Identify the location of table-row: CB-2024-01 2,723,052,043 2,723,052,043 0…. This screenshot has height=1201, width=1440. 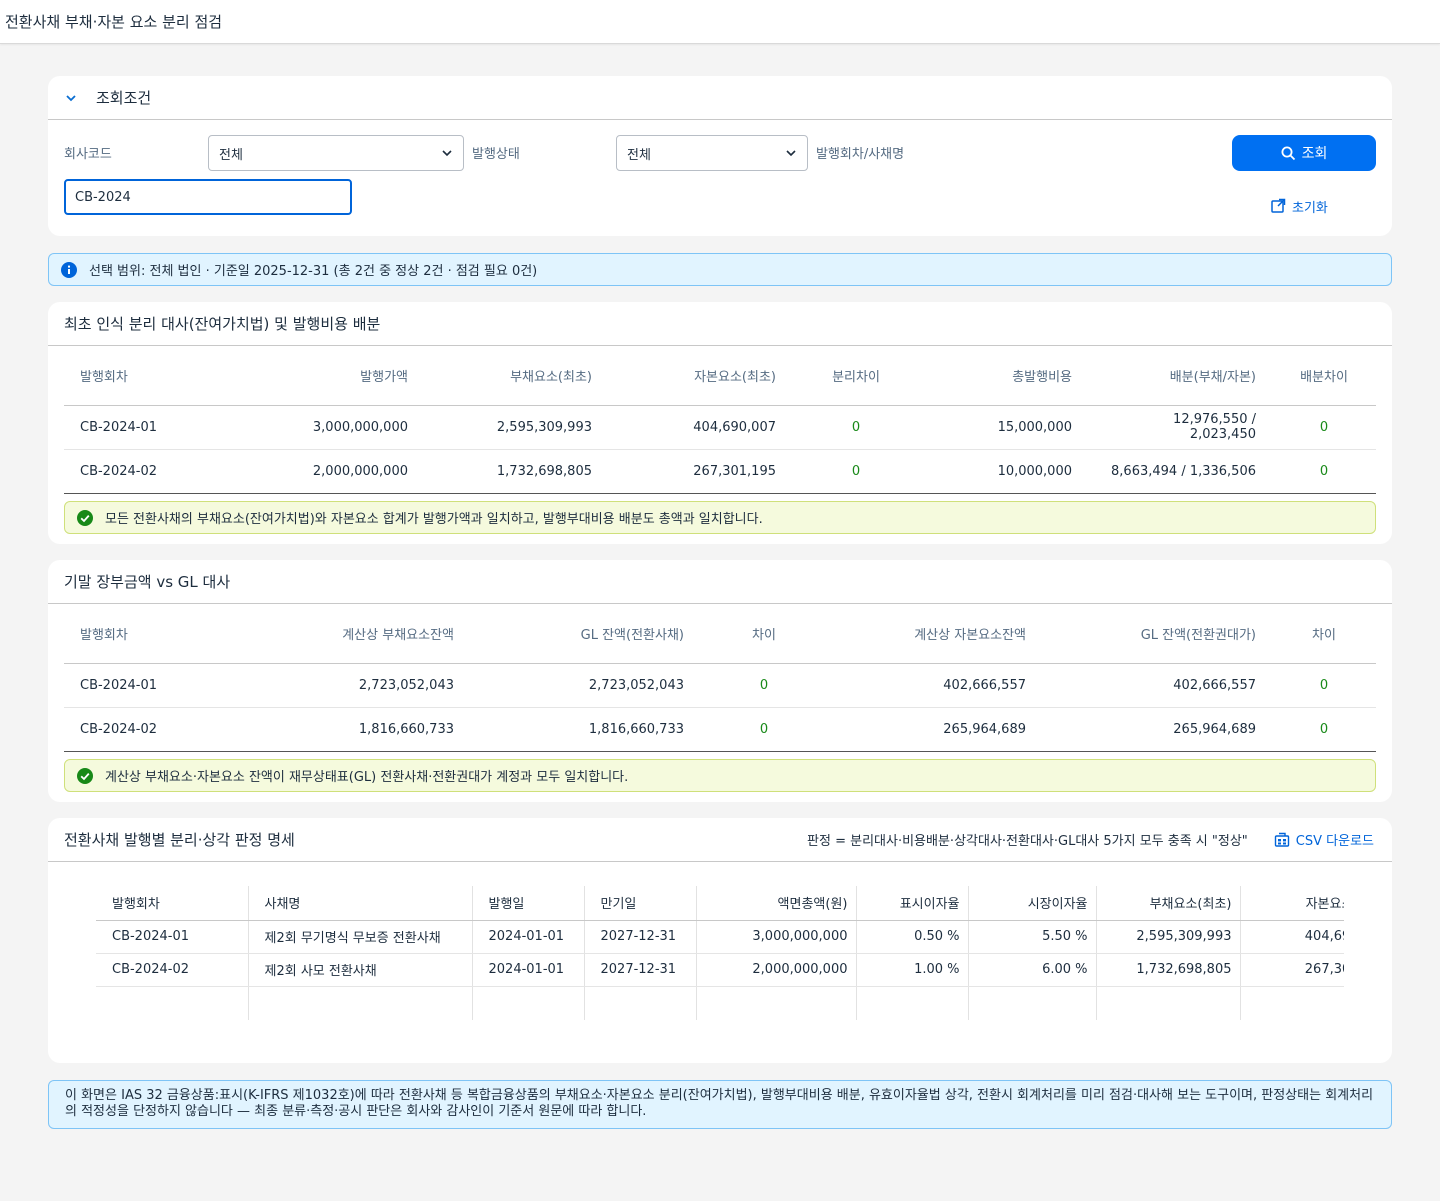
(720, 685).